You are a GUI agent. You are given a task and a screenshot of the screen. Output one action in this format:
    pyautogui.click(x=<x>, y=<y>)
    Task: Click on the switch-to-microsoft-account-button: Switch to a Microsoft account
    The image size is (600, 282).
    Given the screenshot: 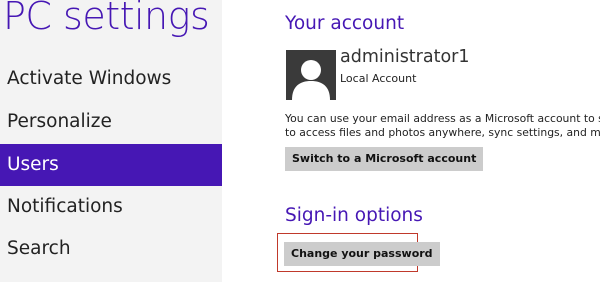 What is the action you would take?
    pyautogui.click(x=384, y=159)
    